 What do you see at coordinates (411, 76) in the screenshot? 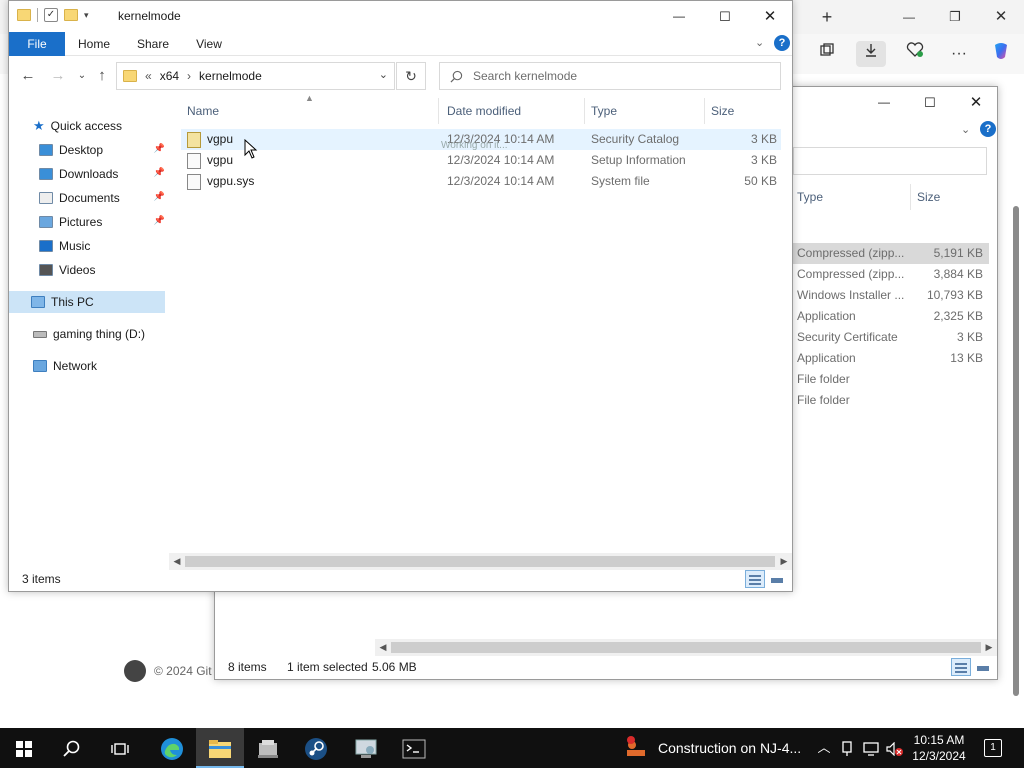
I see `refresh-icon: ↻` at bounding box center [411, 76].